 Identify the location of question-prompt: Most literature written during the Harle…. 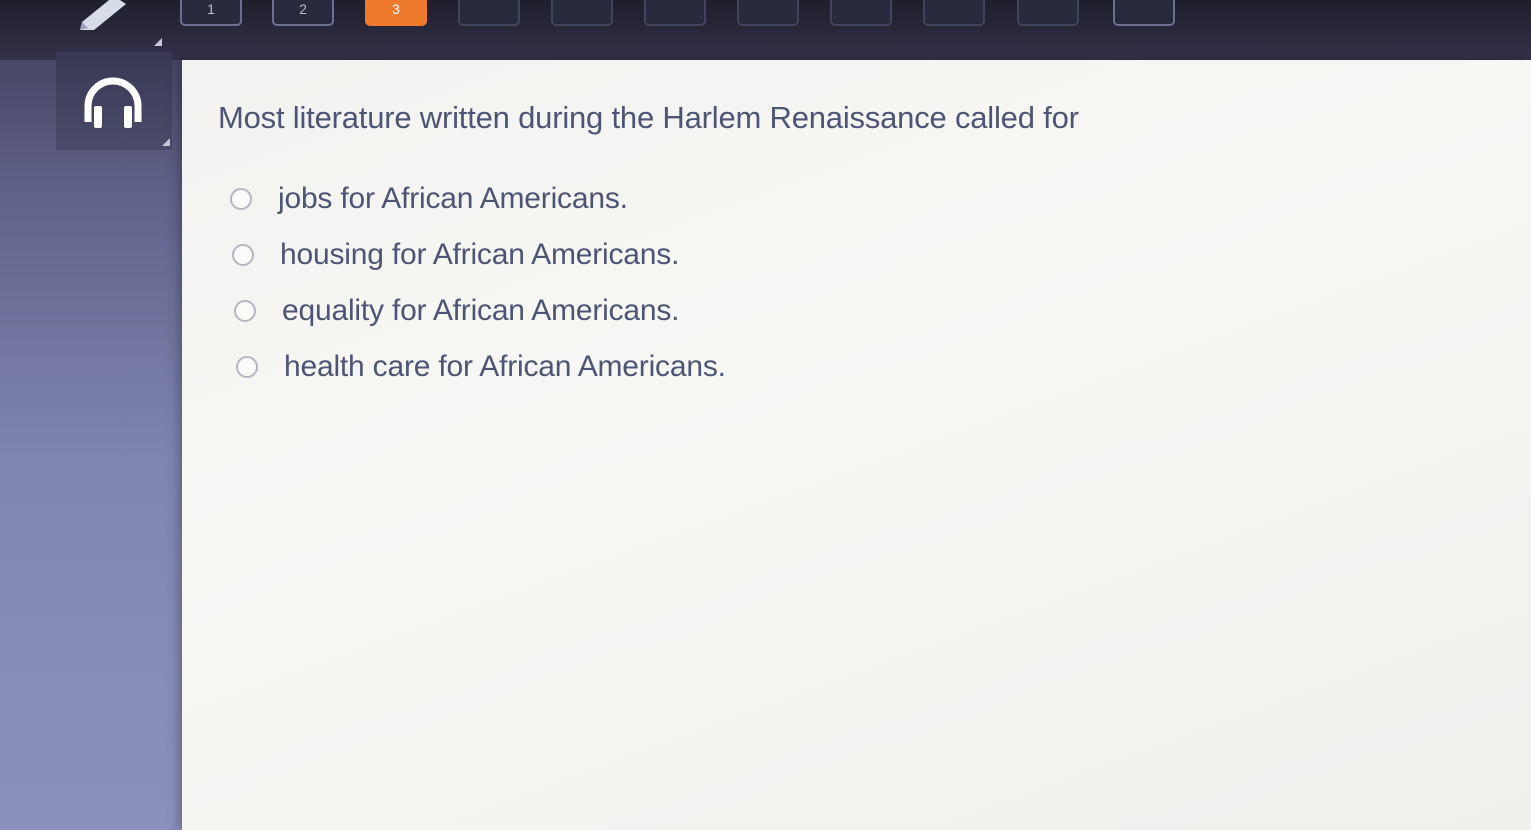
(648, 117).